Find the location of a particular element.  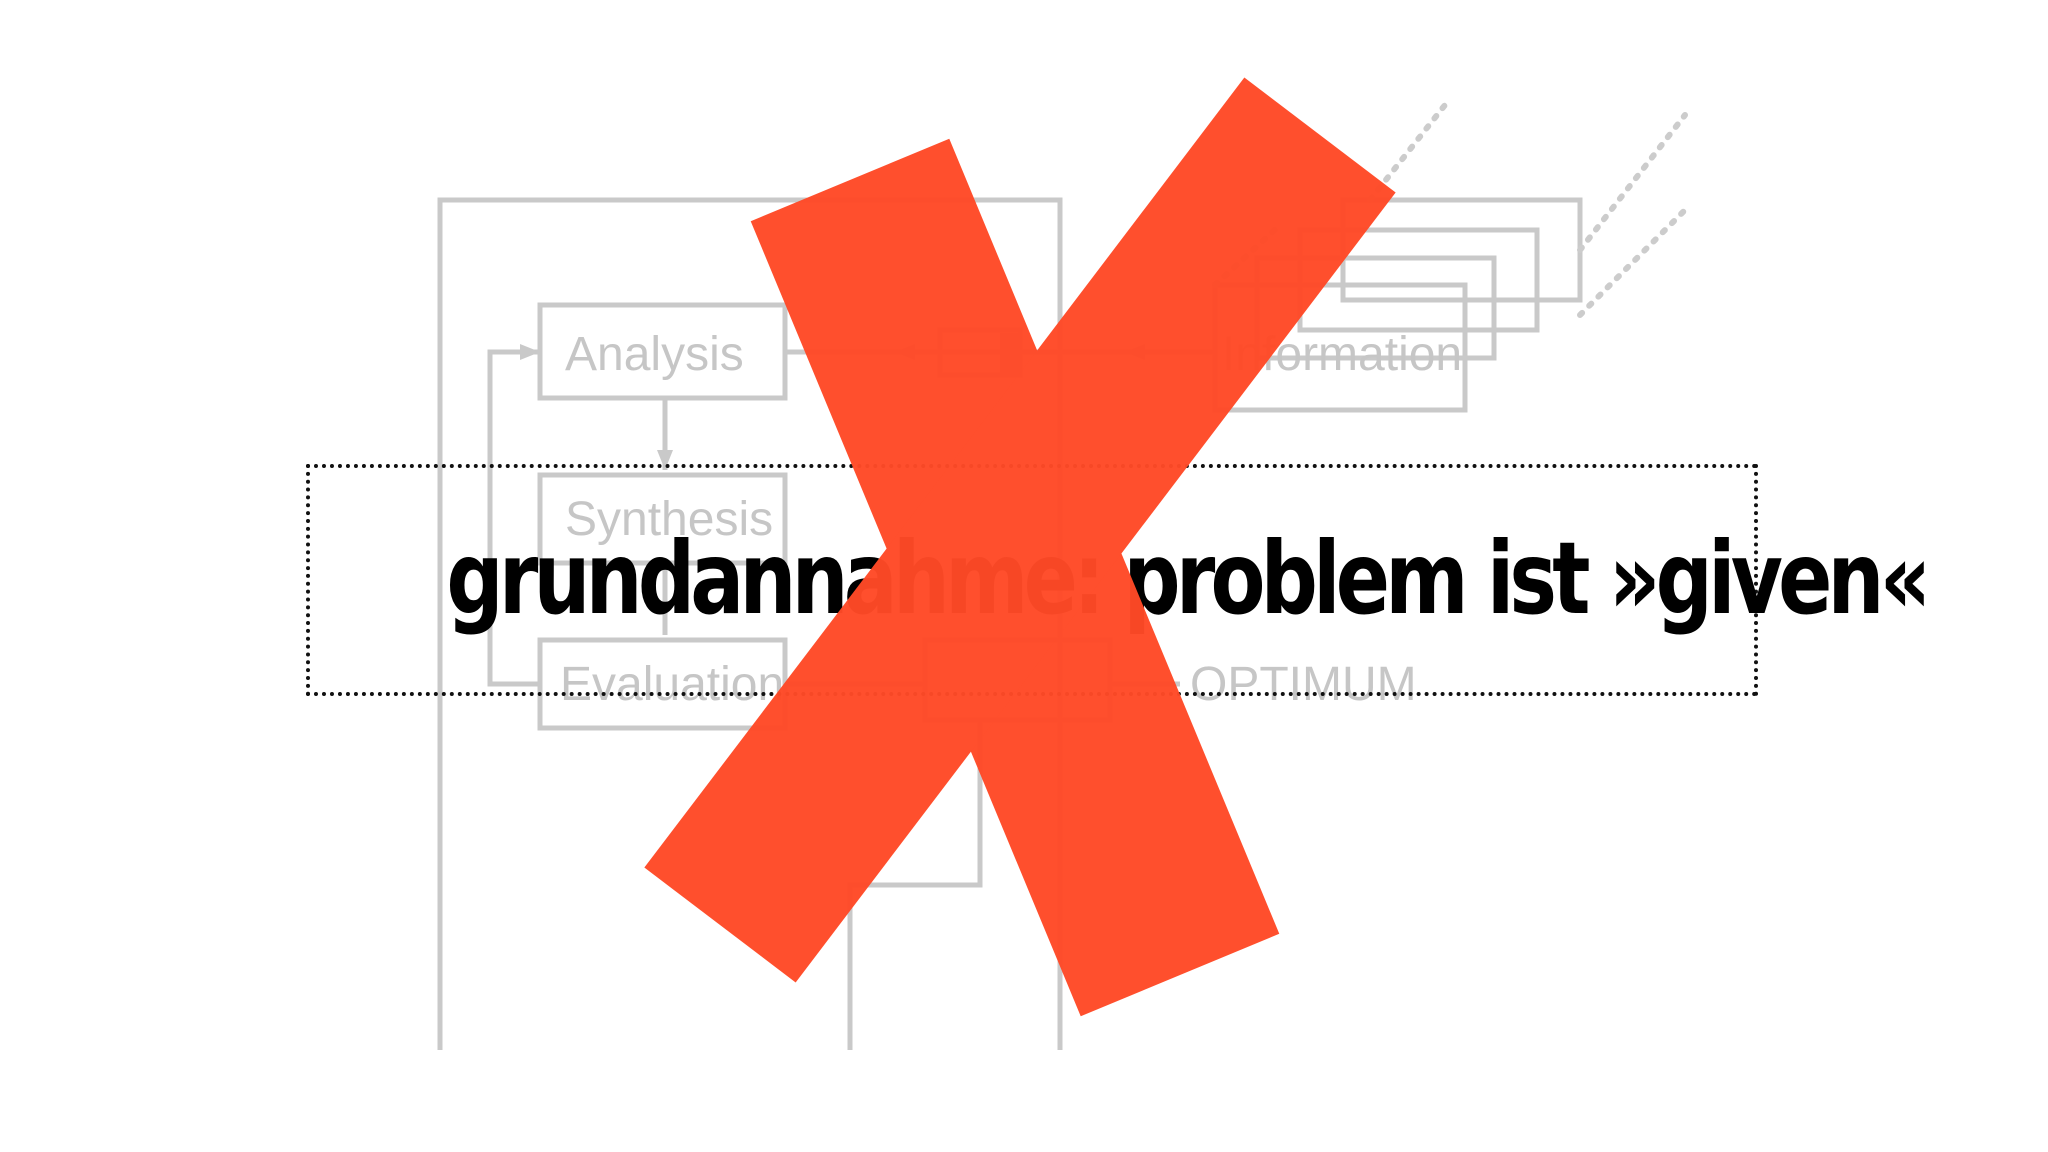

analysis-label: Analysis is located at coordinates (654, 354).